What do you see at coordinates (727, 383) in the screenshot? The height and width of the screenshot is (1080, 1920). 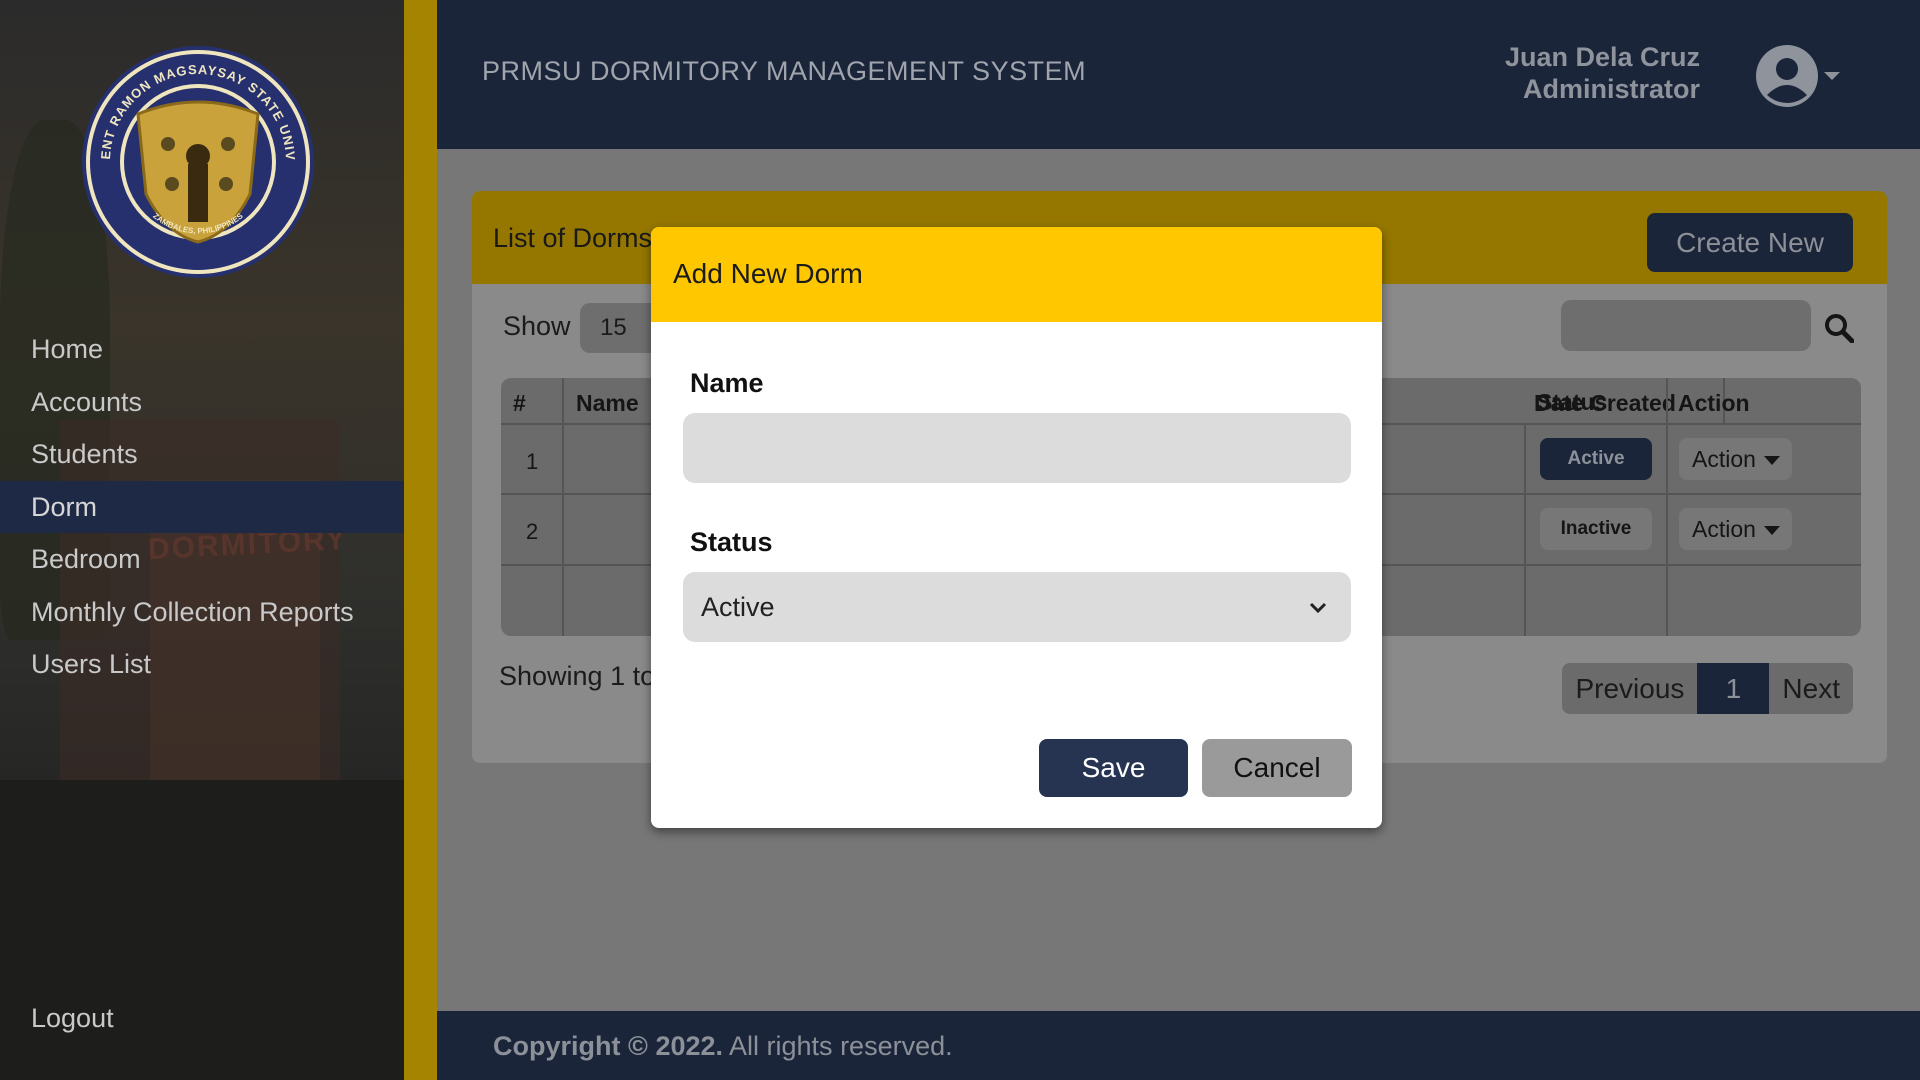 I see `name-field-label: Name` at bounding box center [727, 383].